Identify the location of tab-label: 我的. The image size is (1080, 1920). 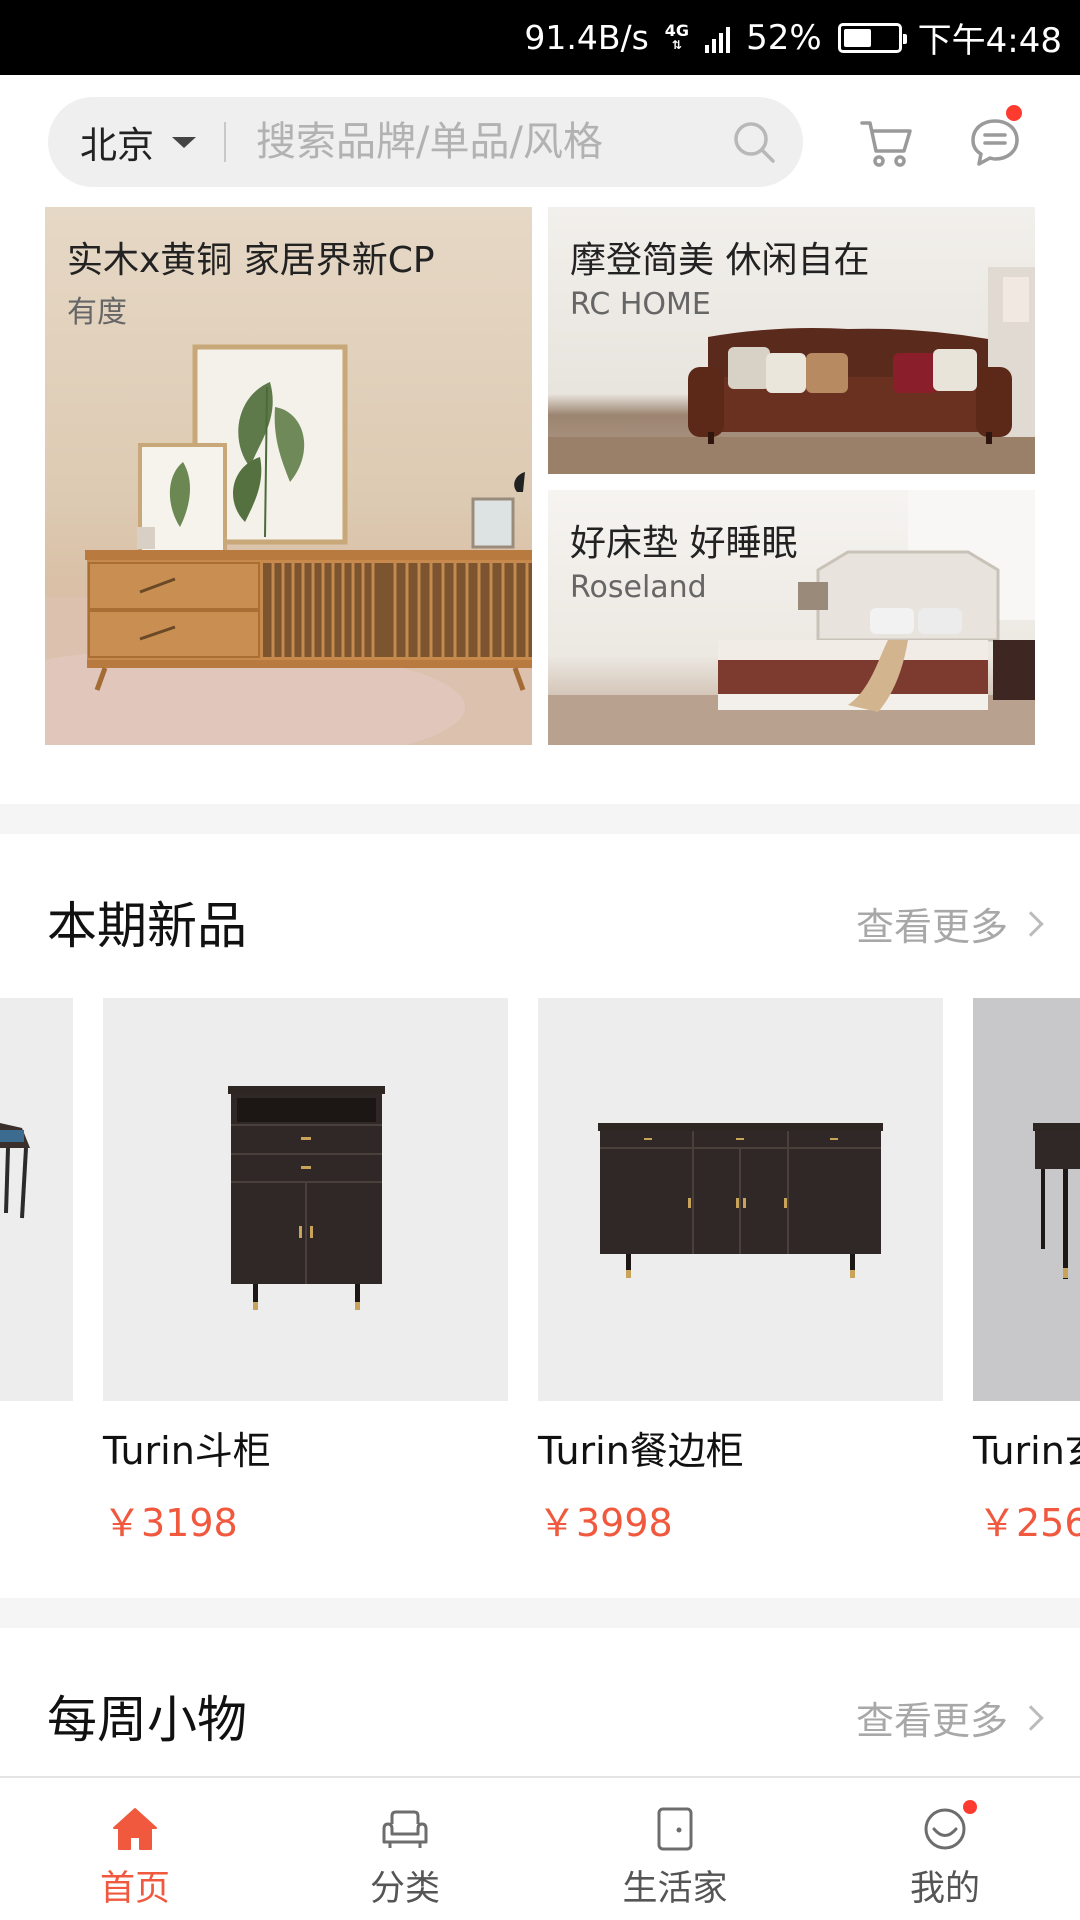
(944, 1889).